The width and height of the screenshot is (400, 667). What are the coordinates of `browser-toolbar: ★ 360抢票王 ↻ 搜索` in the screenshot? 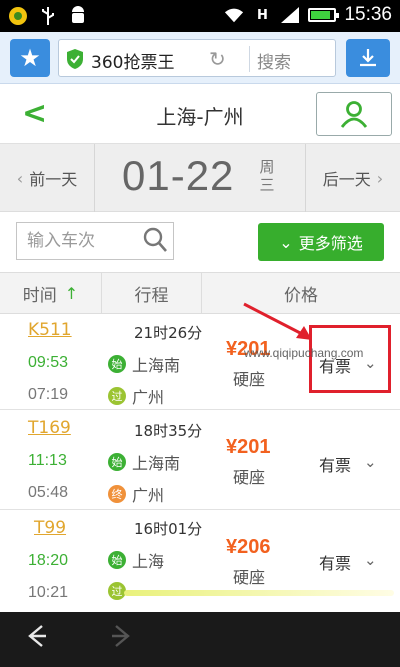 It's located at (200, 58).